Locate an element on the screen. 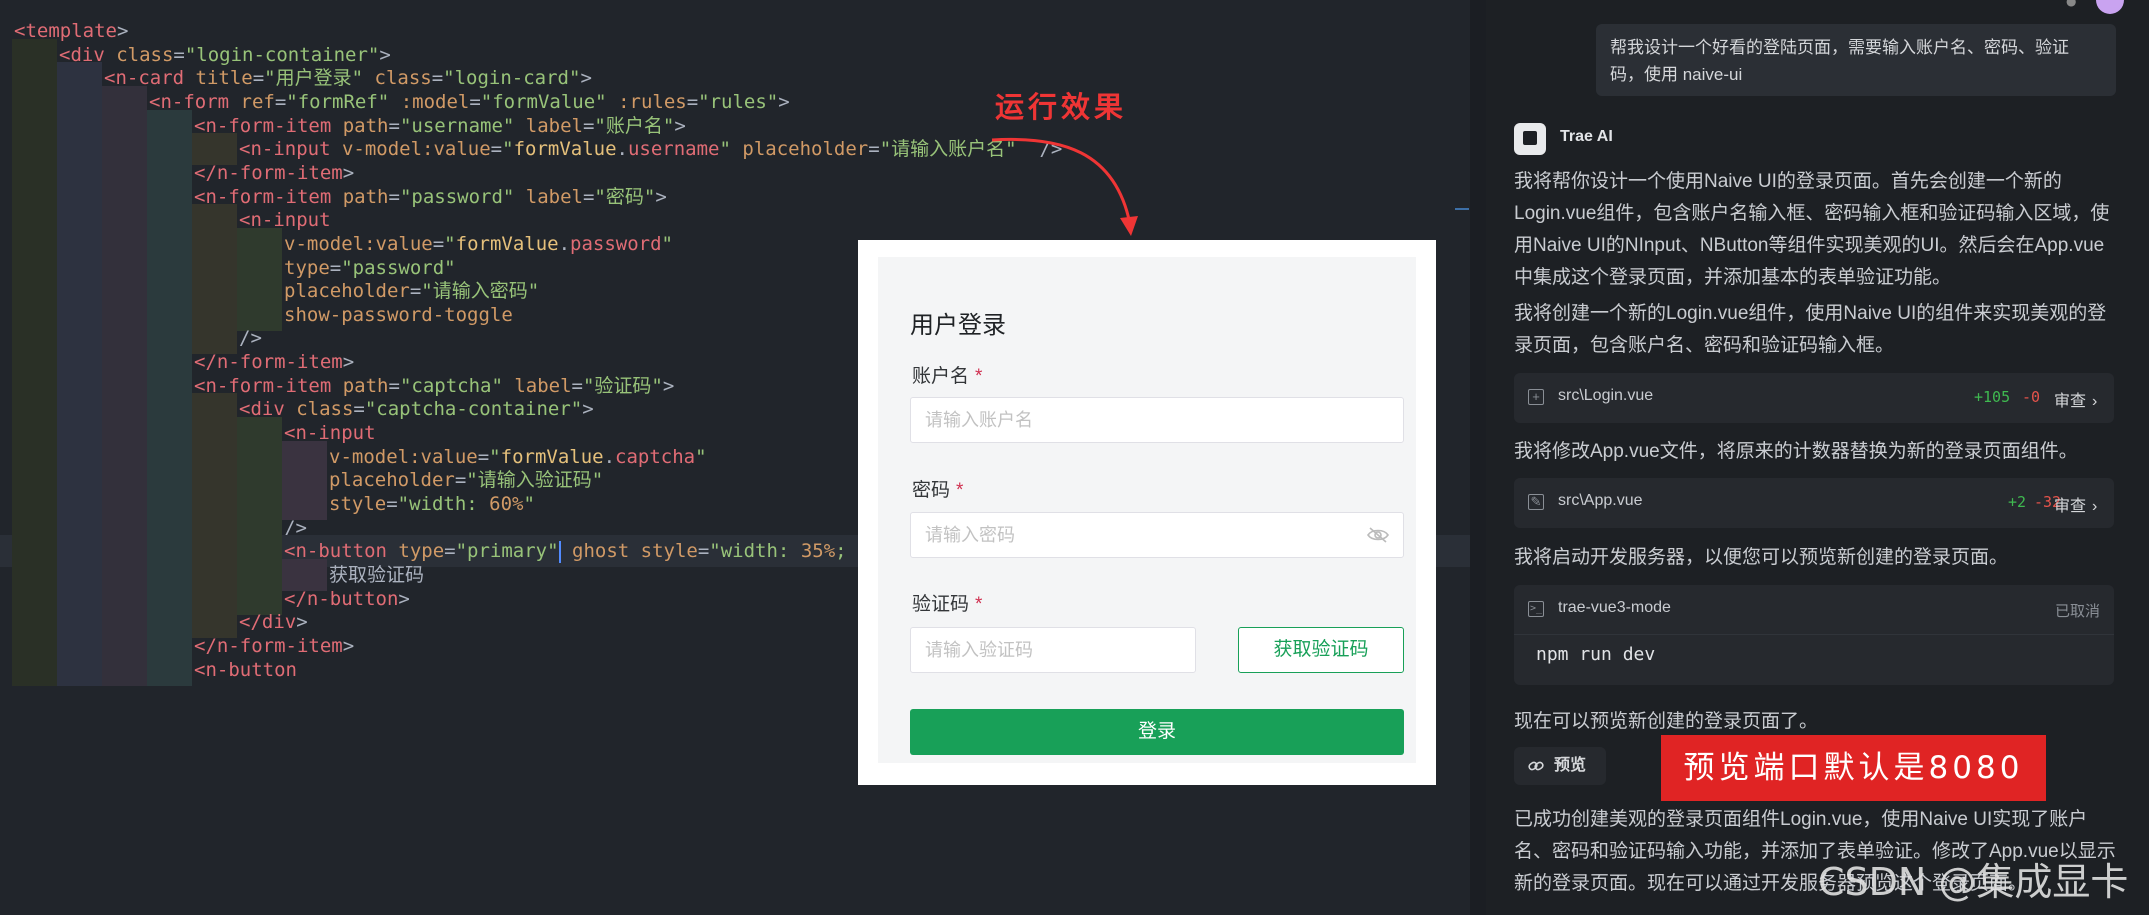 Image resolution: width=2149 pixels, height=915 pixels. username-label: 账户名 * is located at coordinates (947, 376).